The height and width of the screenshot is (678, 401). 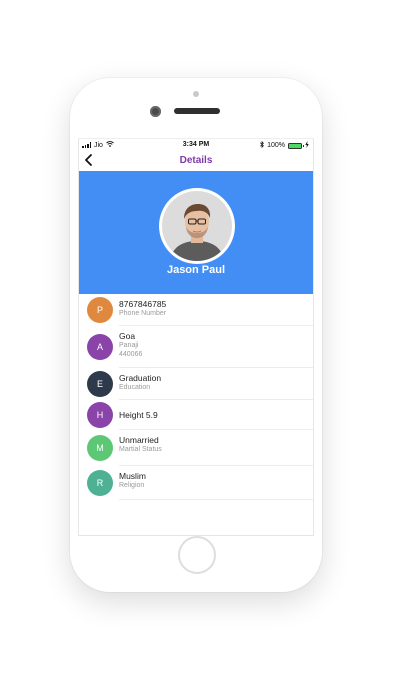 I want to click on front-sensor, so click(x=196, y=94).